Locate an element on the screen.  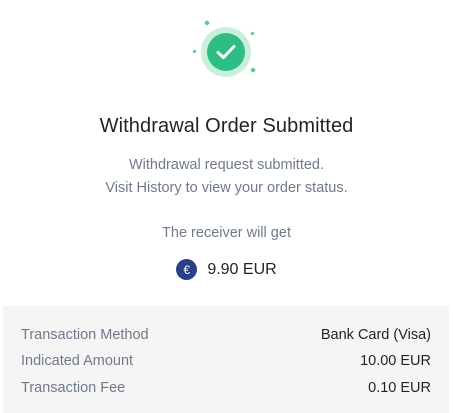
success-graphic is located at coordinates (226, 49).